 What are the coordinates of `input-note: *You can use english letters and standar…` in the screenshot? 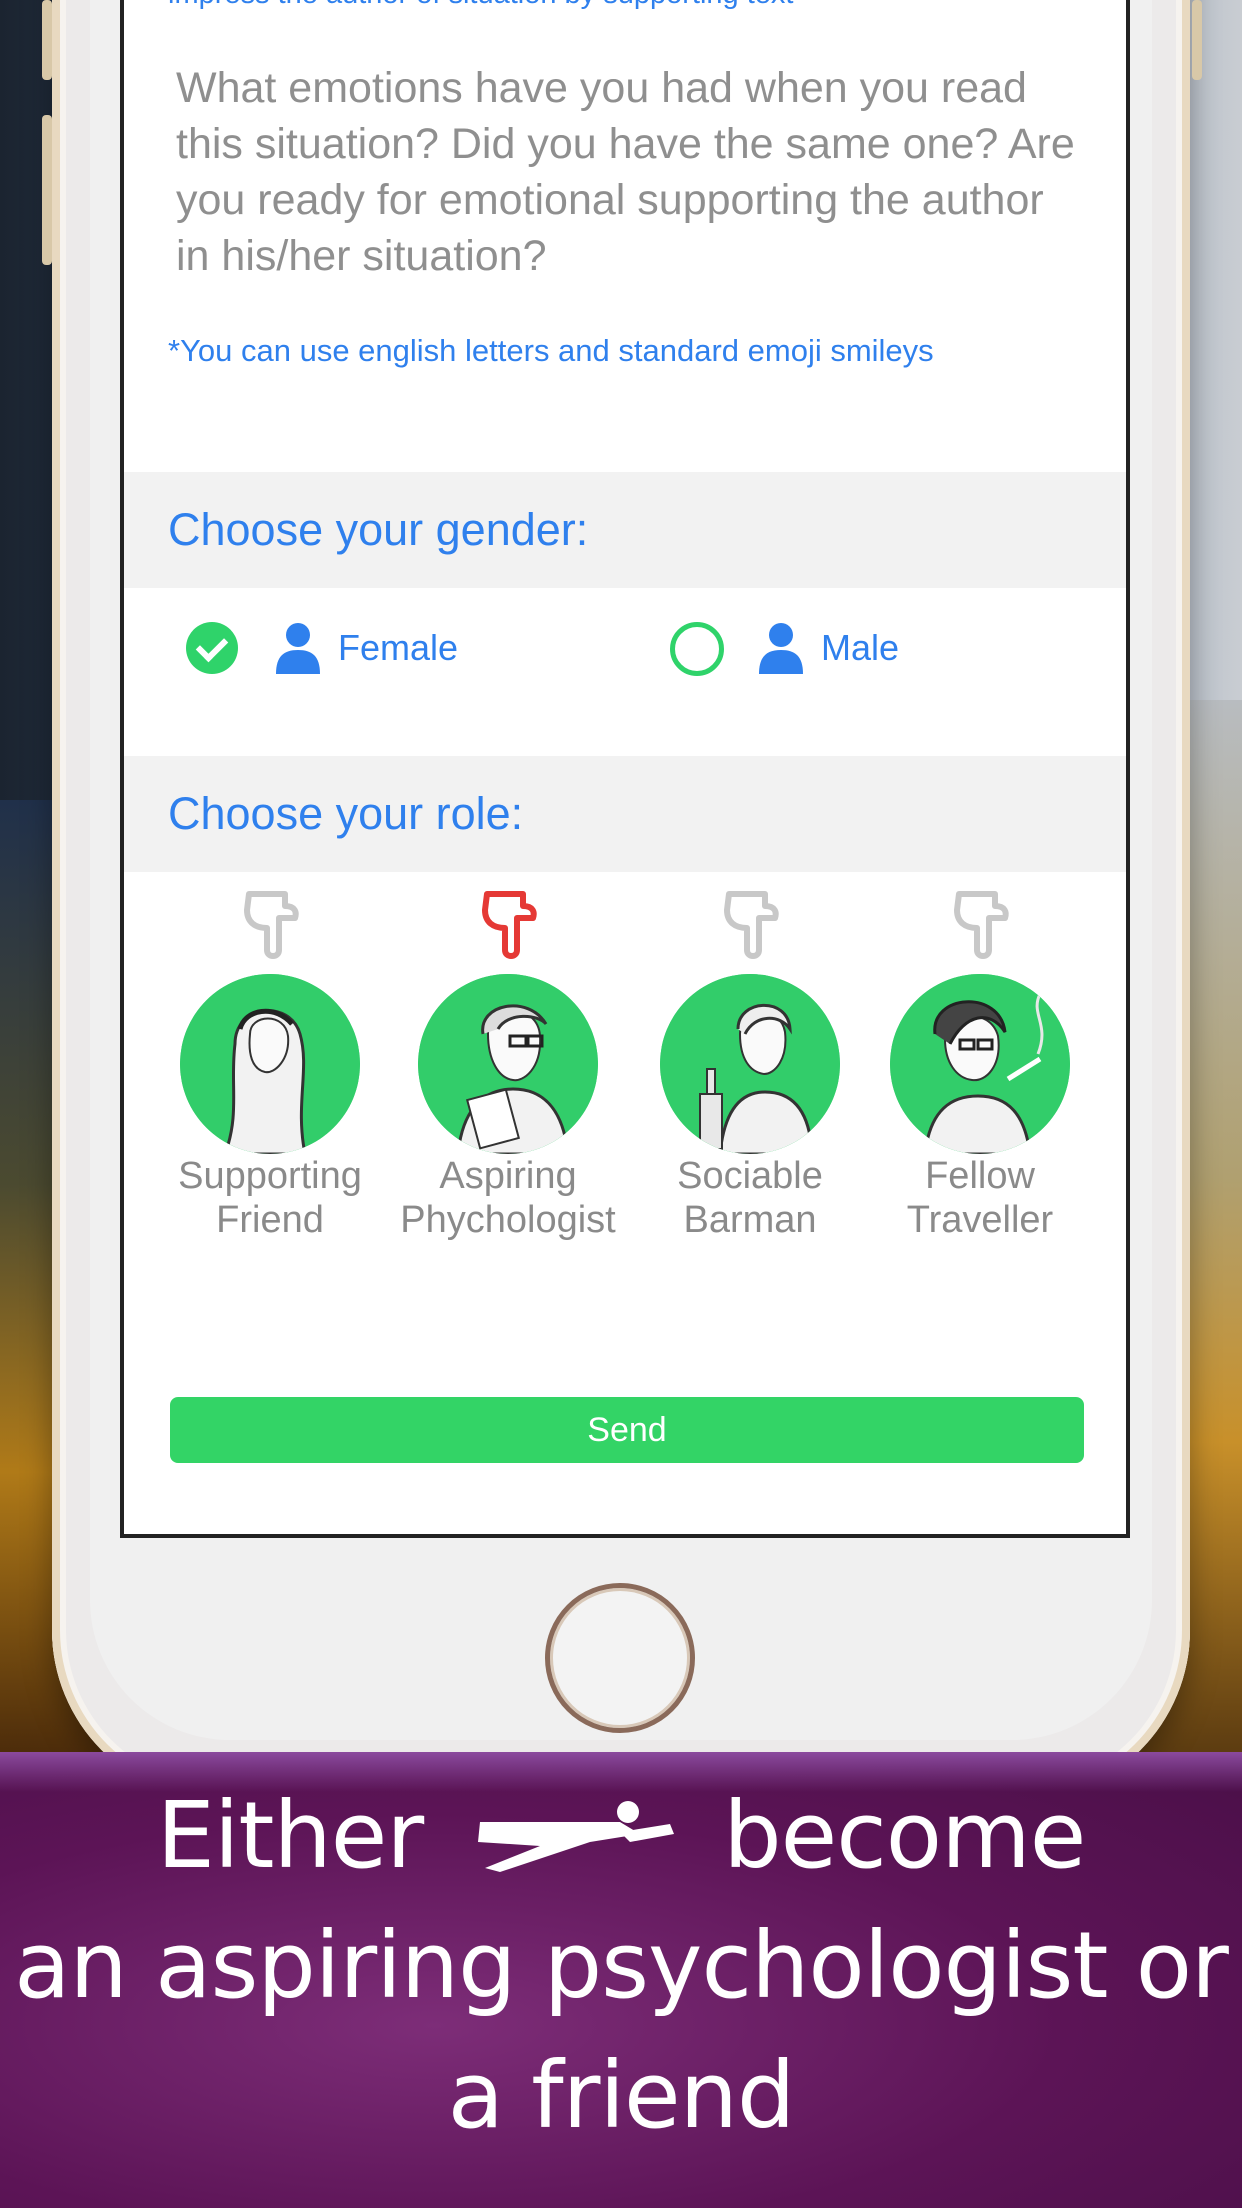 It's located at (551, 350).